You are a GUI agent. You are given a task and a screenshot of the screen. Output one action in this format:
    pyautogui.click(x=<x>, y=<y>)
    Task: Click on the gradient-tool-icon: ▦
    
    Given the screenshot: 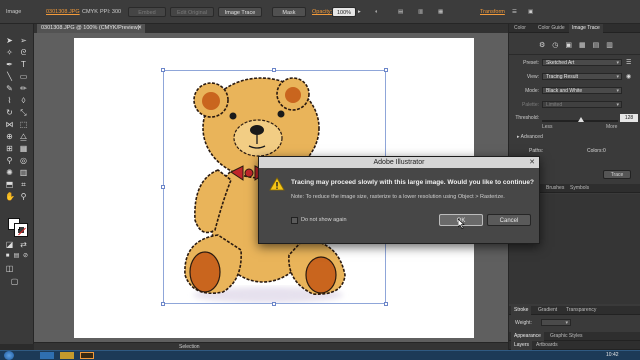 What is the action you would take?
    pyautogui.click(x=23, y=148)
    